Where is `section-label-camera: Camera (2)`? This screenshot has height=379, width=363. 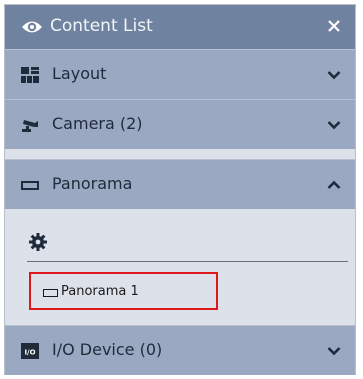 section-label-camera: Camera (2) is located at coordinates (97, 123).